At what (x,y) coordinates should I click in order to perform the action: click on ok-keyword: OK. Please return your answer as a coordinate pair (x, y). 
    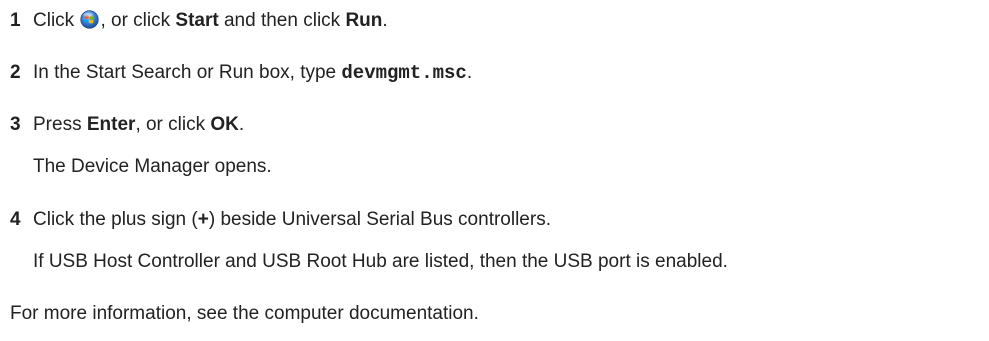
    Looking at the image, I should click on (224, 124).